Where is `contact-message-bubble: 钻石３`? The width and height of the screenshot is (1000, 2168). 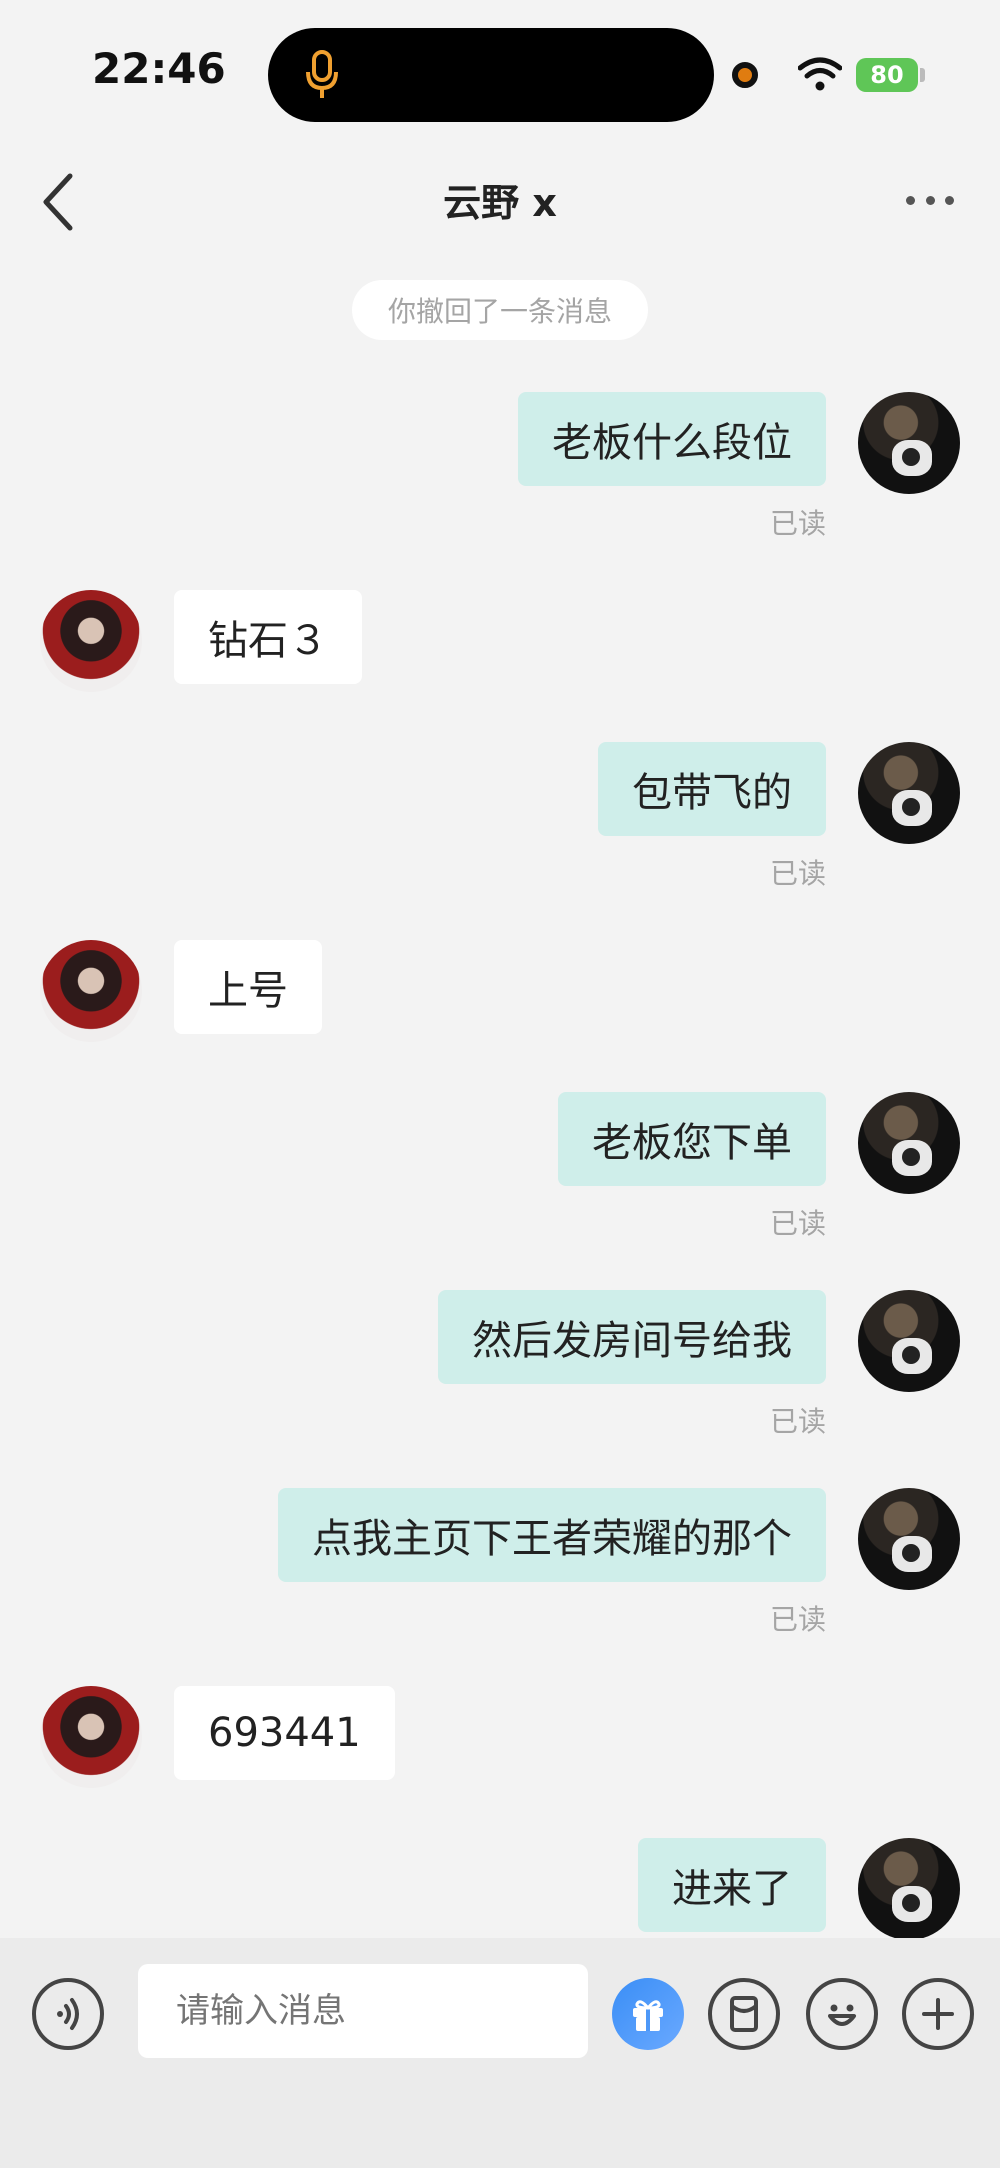 contact-message-bubble: 钻石３ is located at coordinates (268, 637).